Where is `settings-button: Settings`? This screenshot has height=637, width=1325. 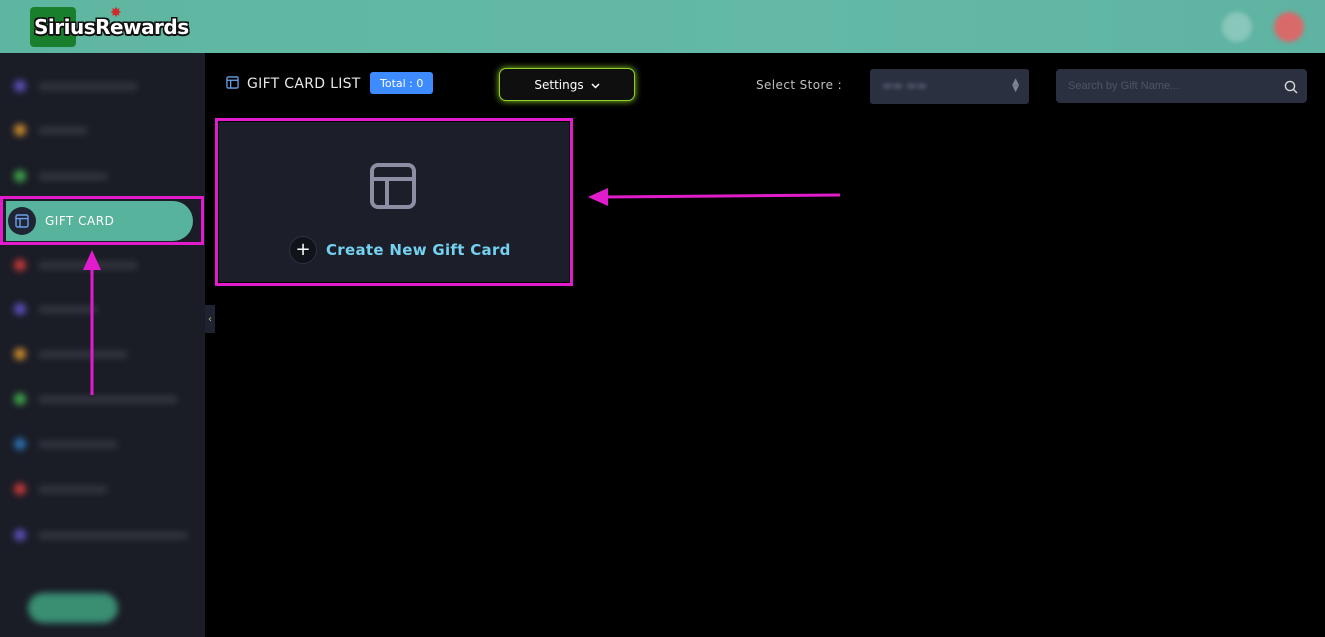 settings-button: Settings is located at coordinates (567, 84).